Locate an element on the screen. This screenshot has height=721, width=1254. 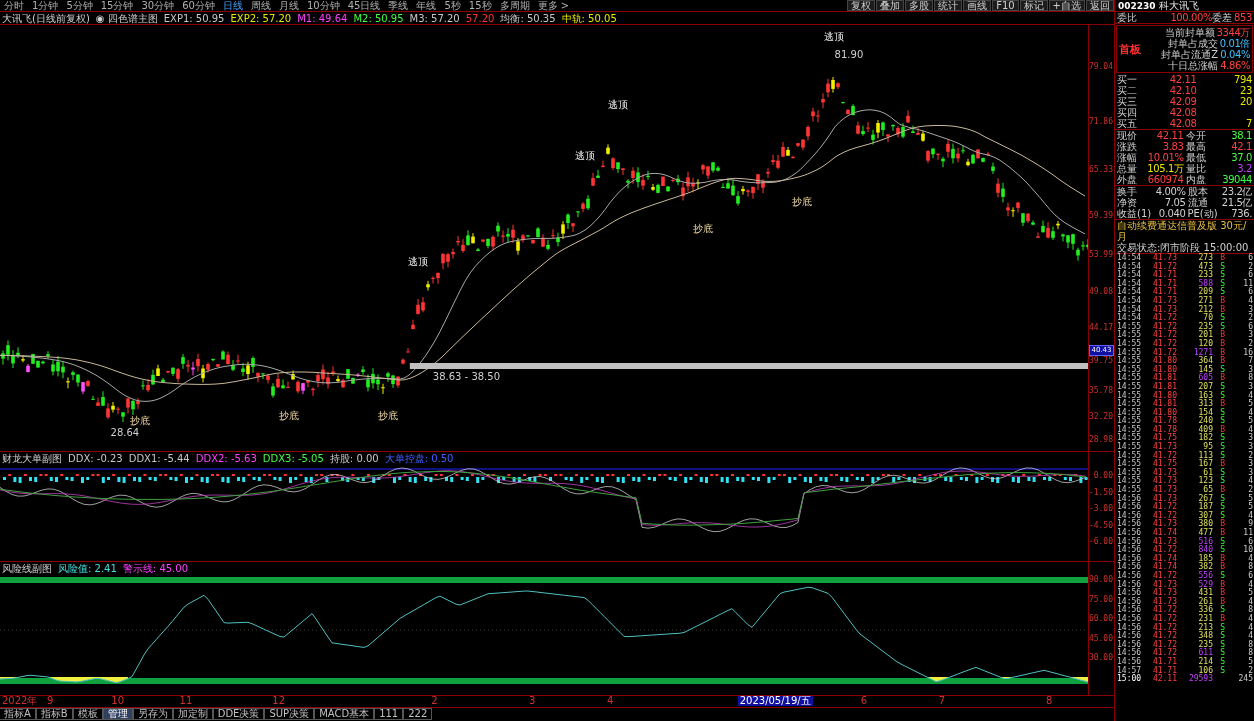
toolbar-button: 多股 is located at coordinates (919, 5).